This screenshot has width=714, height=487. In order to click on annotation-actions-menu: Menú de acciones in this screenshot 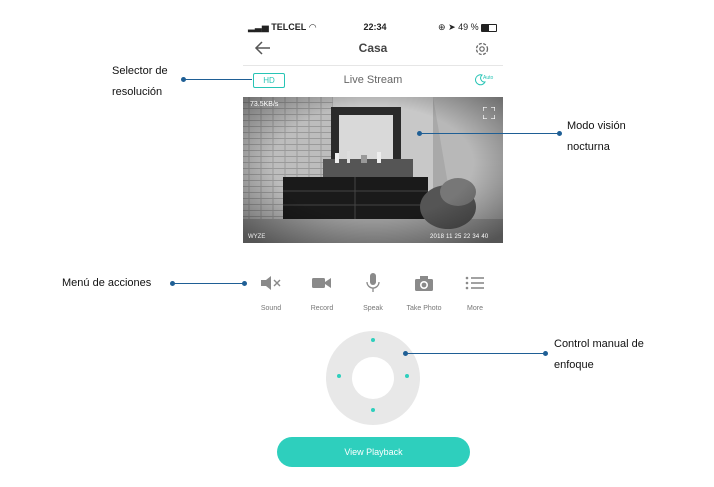, I will do `click(107, 283)`.